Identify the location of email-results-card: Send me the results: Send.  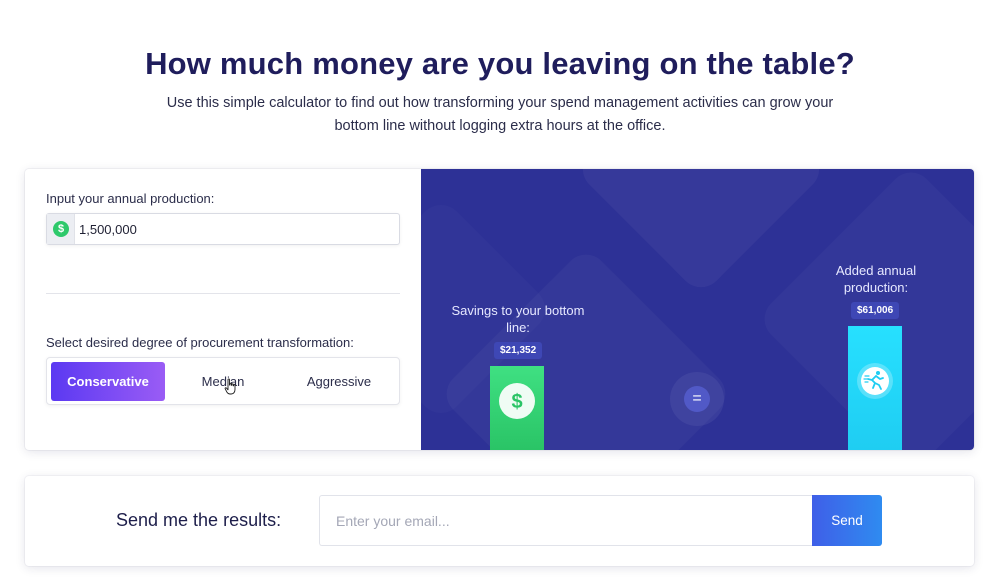
(499, 521).